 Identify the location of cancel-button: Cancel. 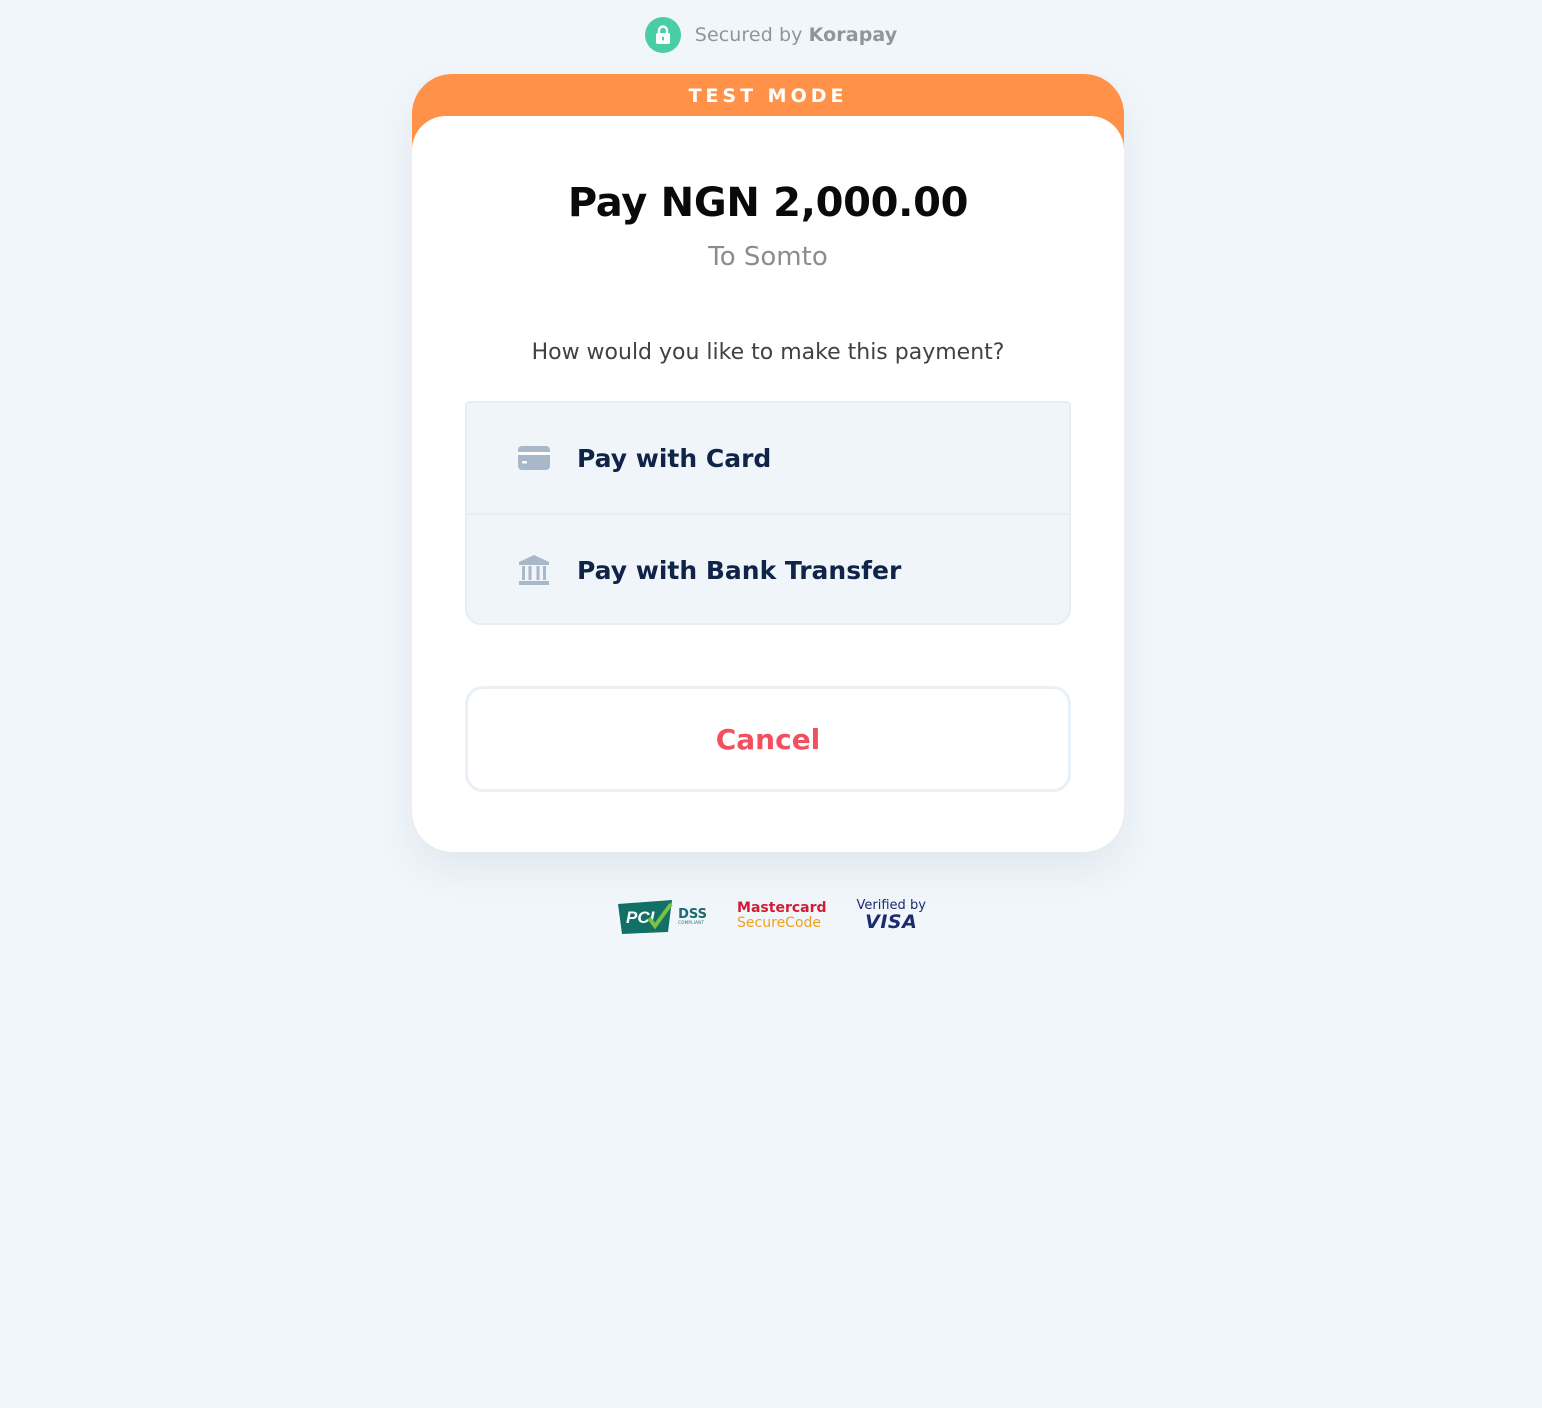
(768, 739).